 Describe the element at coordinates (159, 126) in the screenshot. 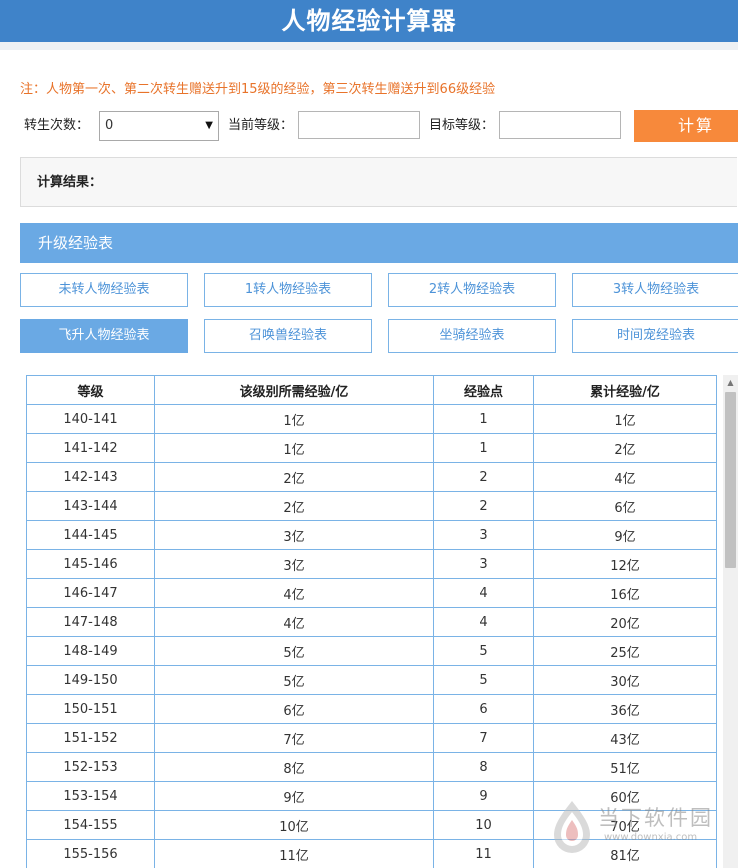

I see `rebirth-count-select: 0 ▼` at that location.